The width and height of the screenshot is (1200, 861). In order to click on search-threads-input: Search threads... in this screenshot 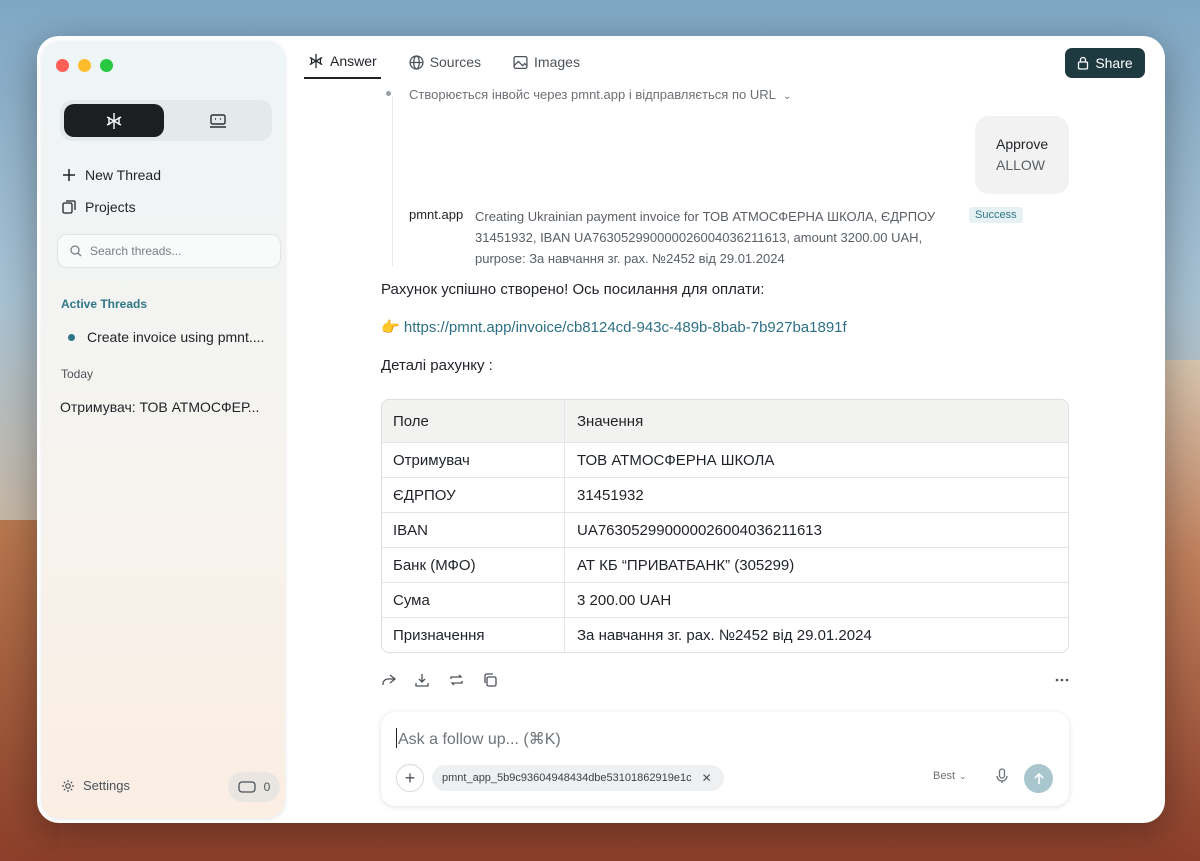, I will do `click(169, 251)`.